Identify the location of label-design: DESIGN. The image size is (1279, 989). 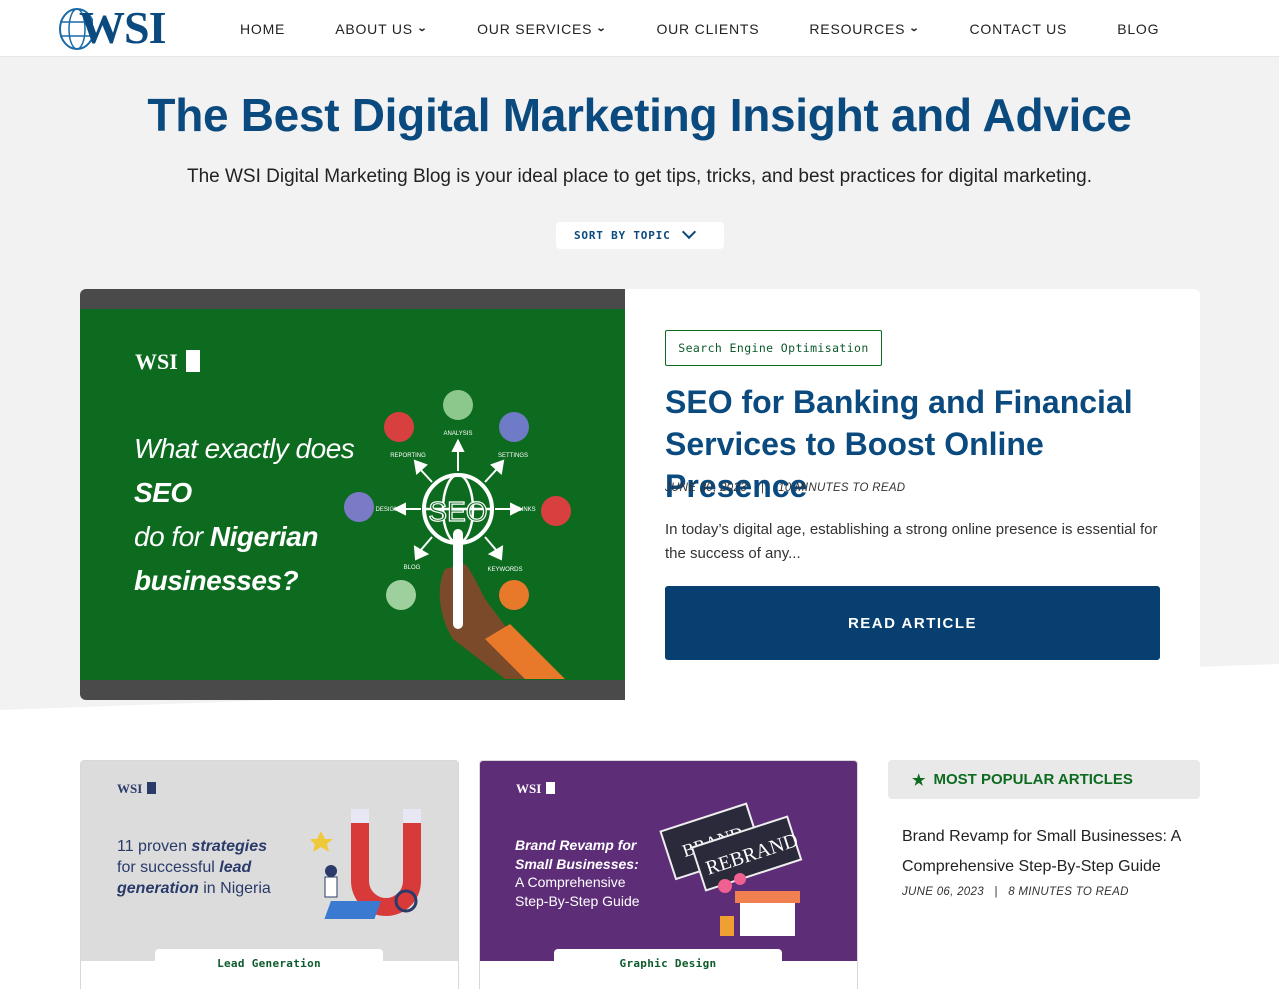
(386, 510).